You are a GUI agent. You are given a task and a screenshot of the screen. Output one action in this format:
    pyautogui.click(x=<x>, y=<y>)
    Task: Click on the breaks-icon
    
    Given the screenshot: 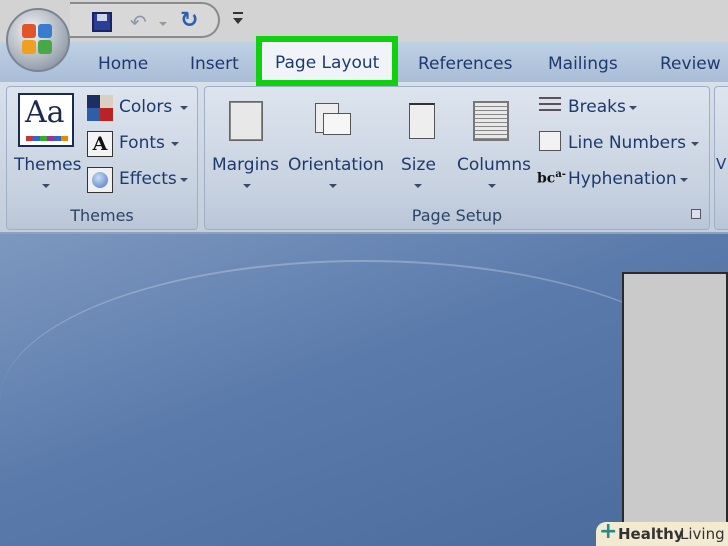 What is the action you would take?
    pyautogui.click(x=550, y=106)
    